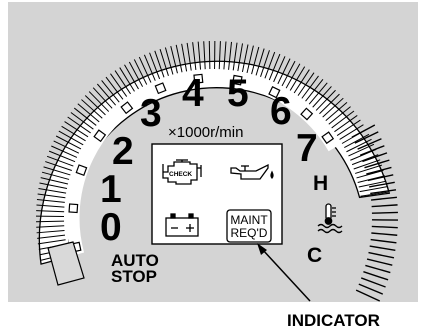 This screenshot has width=426, height=334. What do you see at coordinates (249, 233) in the screenshot?
I see `maint-line2: REQ'D` at bounding box center [249, 233].